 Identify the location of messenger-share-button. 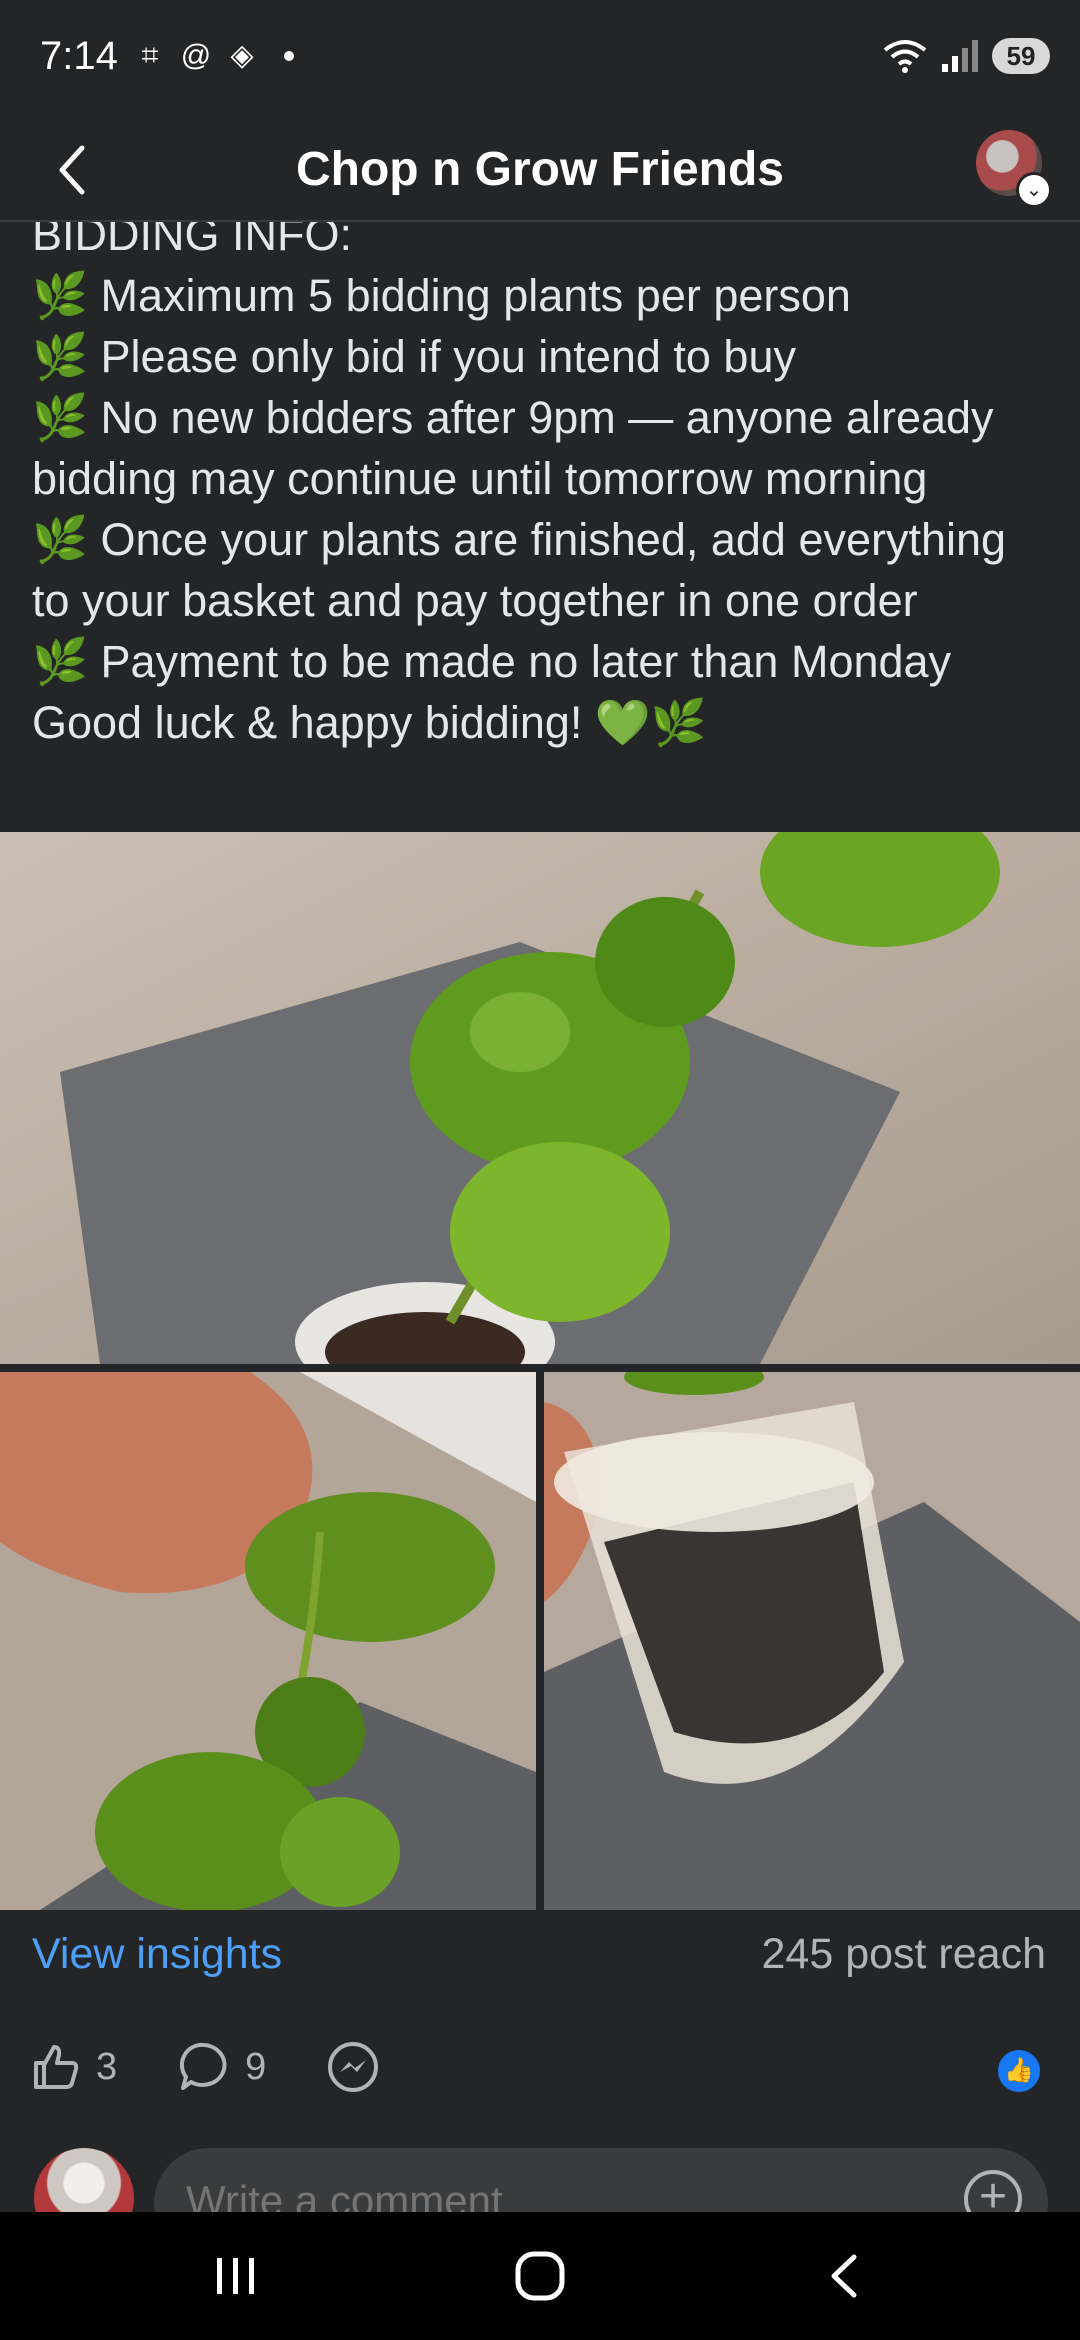
(360, 2067).